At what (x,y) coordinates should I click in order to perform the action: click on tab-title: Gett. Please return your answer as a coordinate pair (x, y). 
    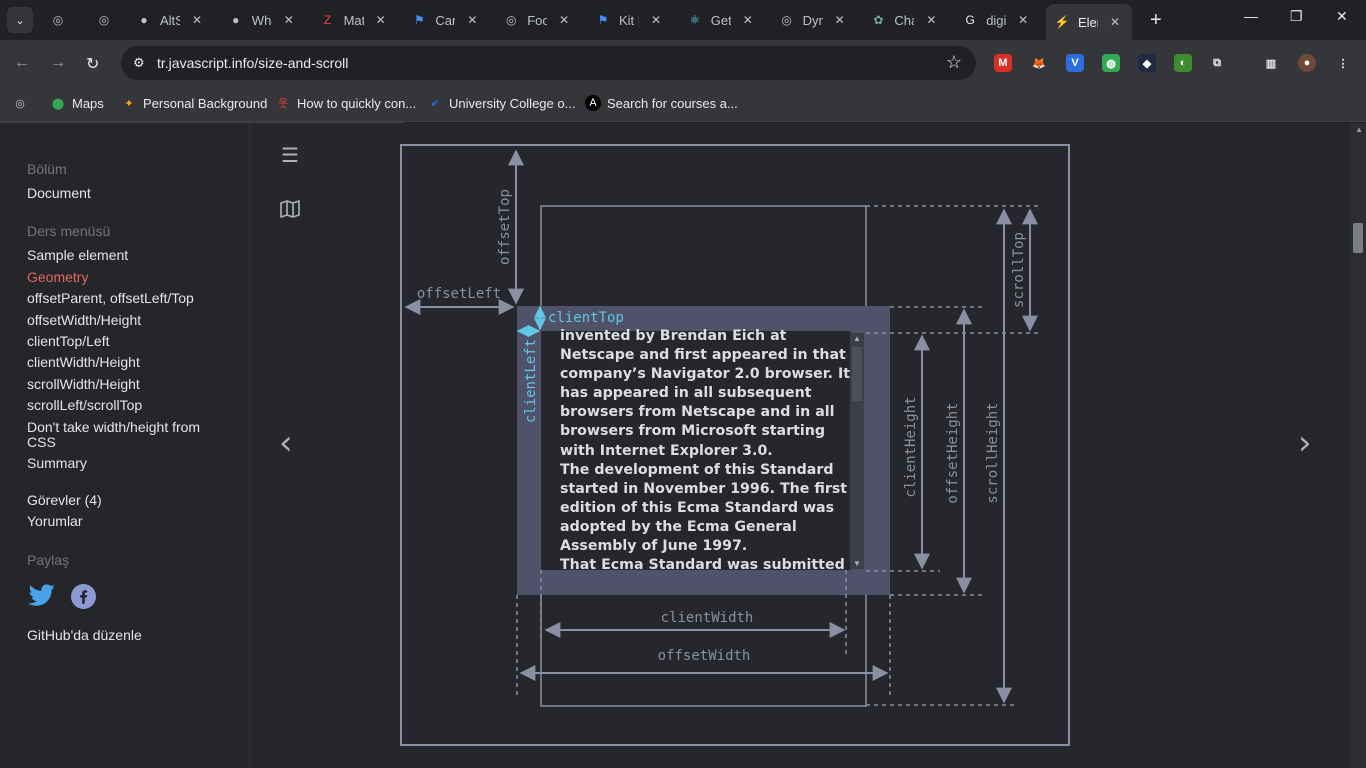
    Looking at the image, I should click on (720, 20).